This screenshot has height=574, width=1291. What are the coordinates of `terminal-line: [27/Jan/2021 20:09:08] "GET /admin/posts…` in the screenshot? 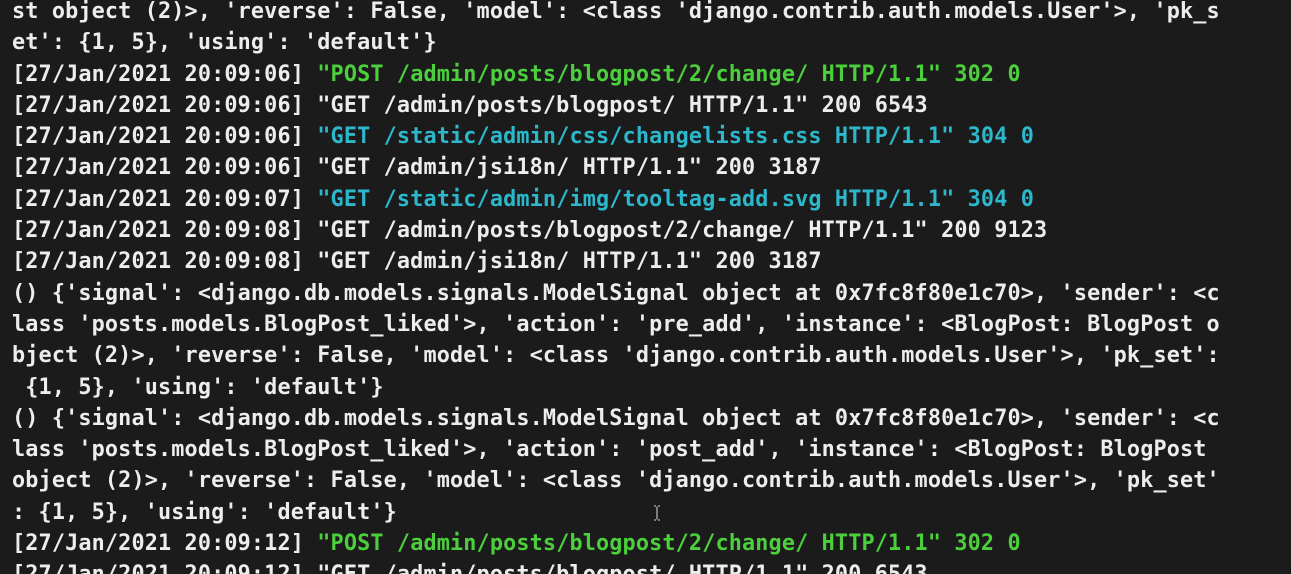 It's located at (648, 230).